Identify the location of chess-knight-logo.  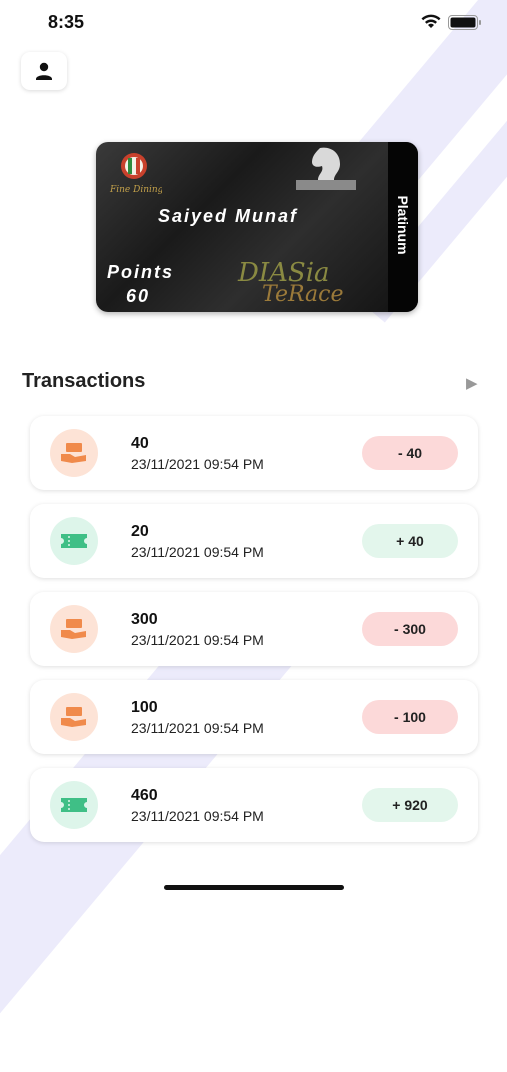
(326, 168).